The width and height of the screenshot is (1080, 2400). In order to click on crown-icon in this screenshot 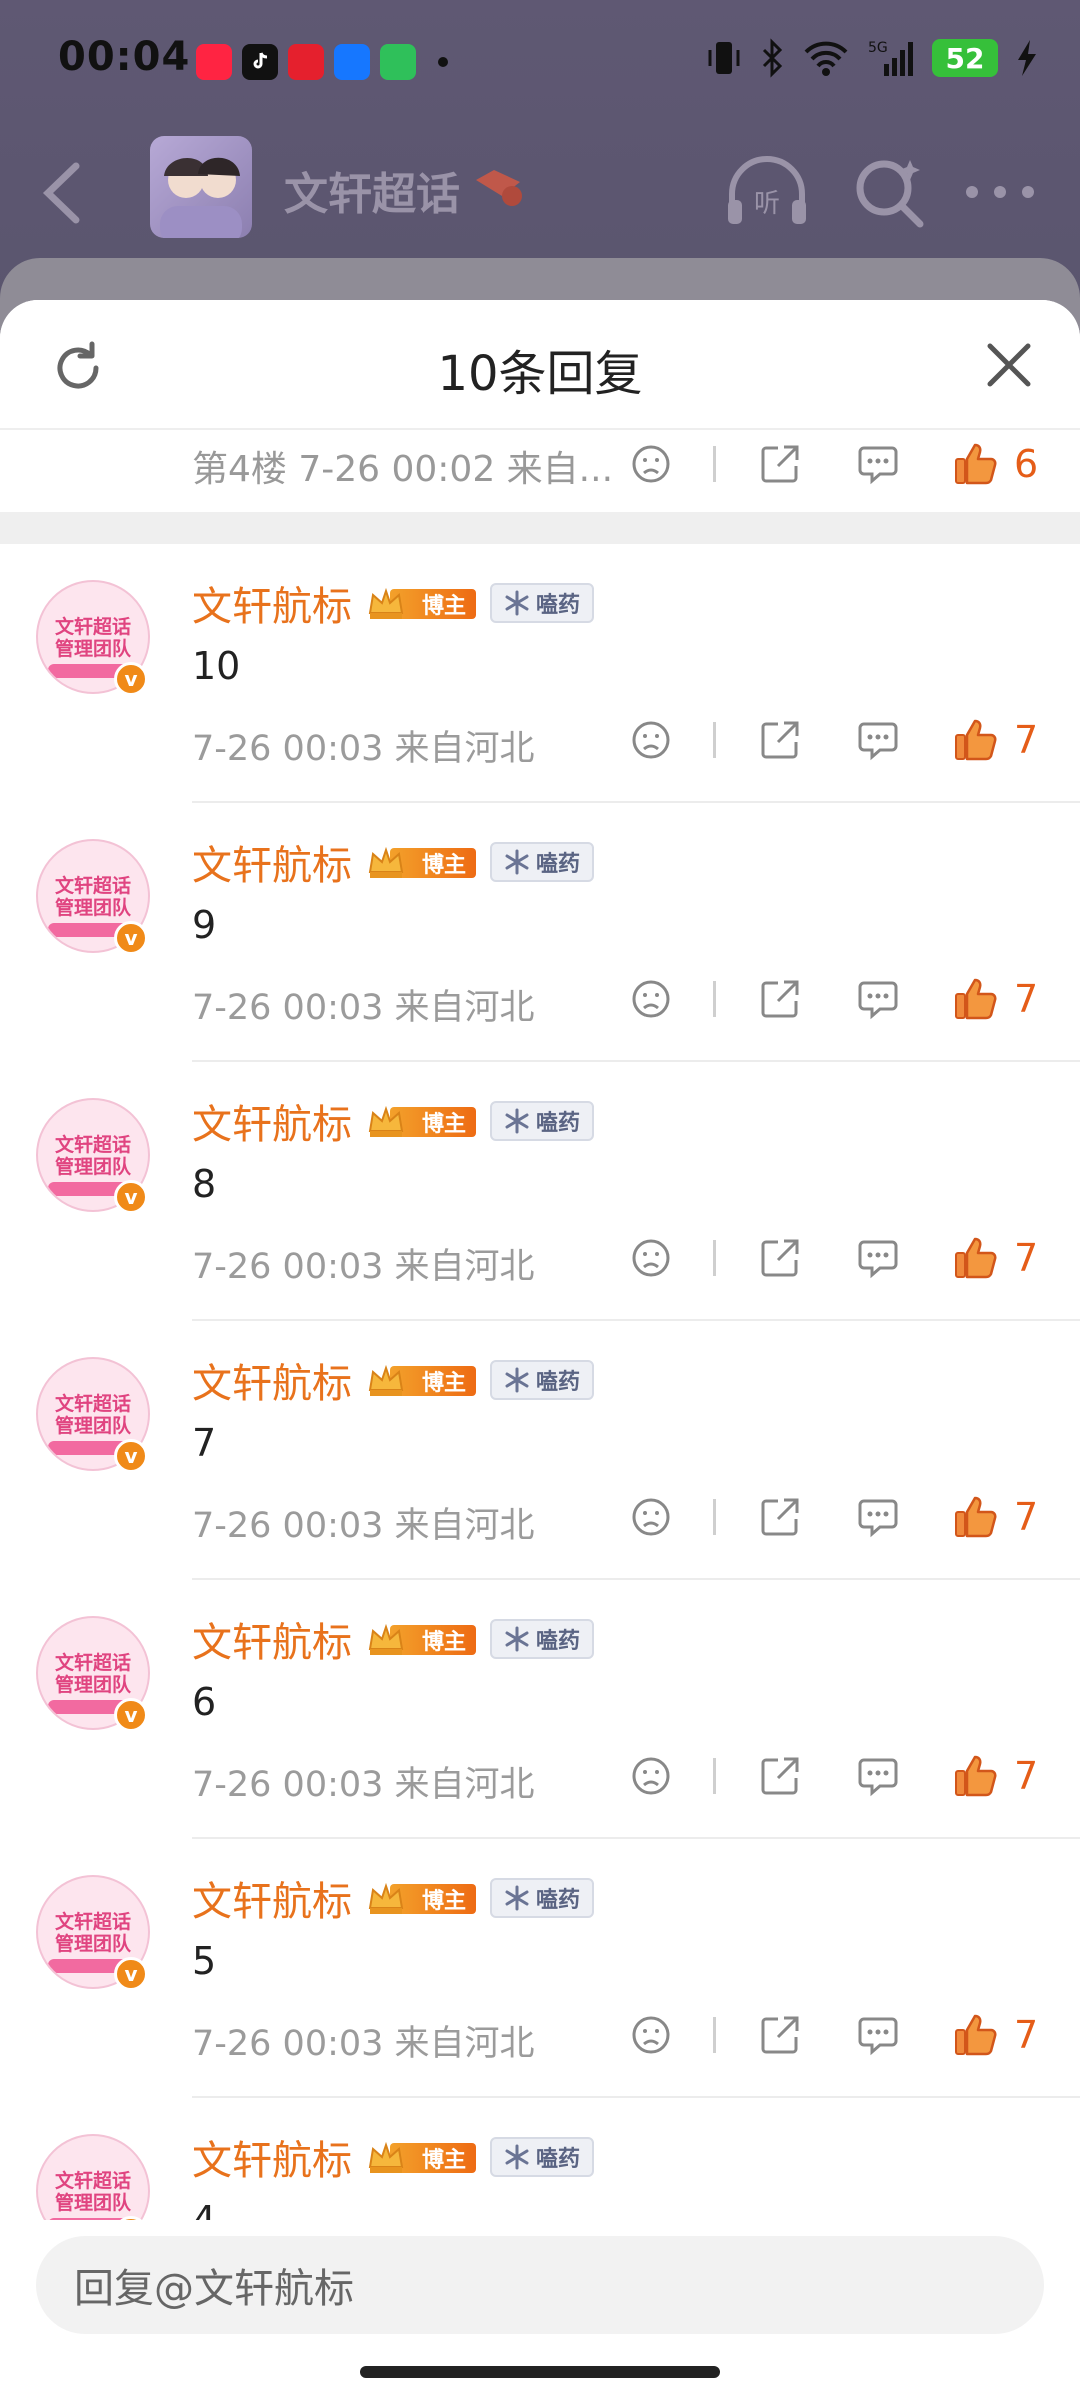, I will do `click(386, 1380)`.